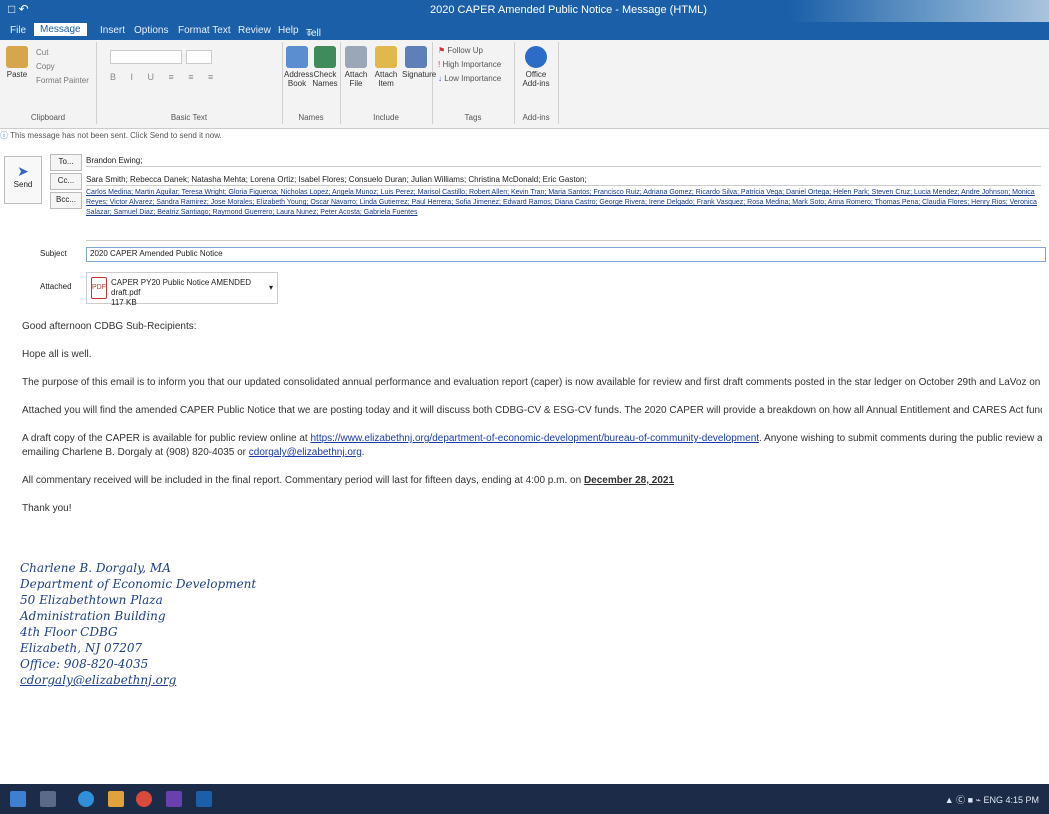 The image size is (1049, 814). I want to click on greeting: Good afternoon CDBG Sub-Recipients:, so click(109, 326).